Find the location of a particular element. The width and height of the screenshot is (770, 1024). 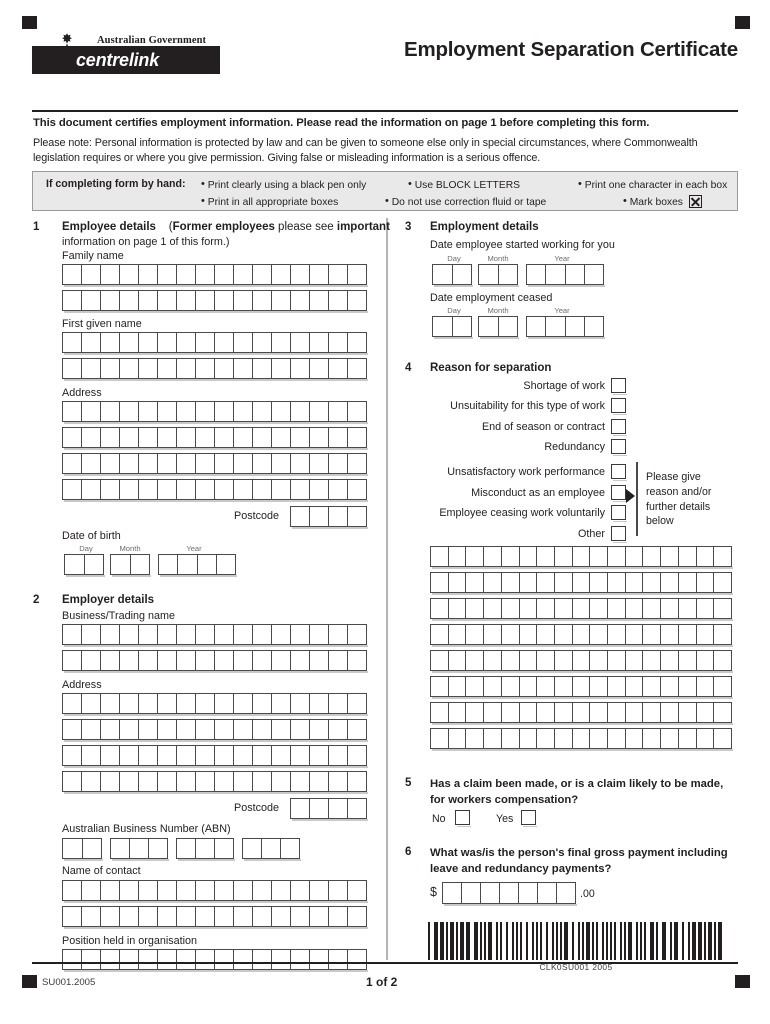

checkbox-shortage-of-work is located at coordinates (619, 386).